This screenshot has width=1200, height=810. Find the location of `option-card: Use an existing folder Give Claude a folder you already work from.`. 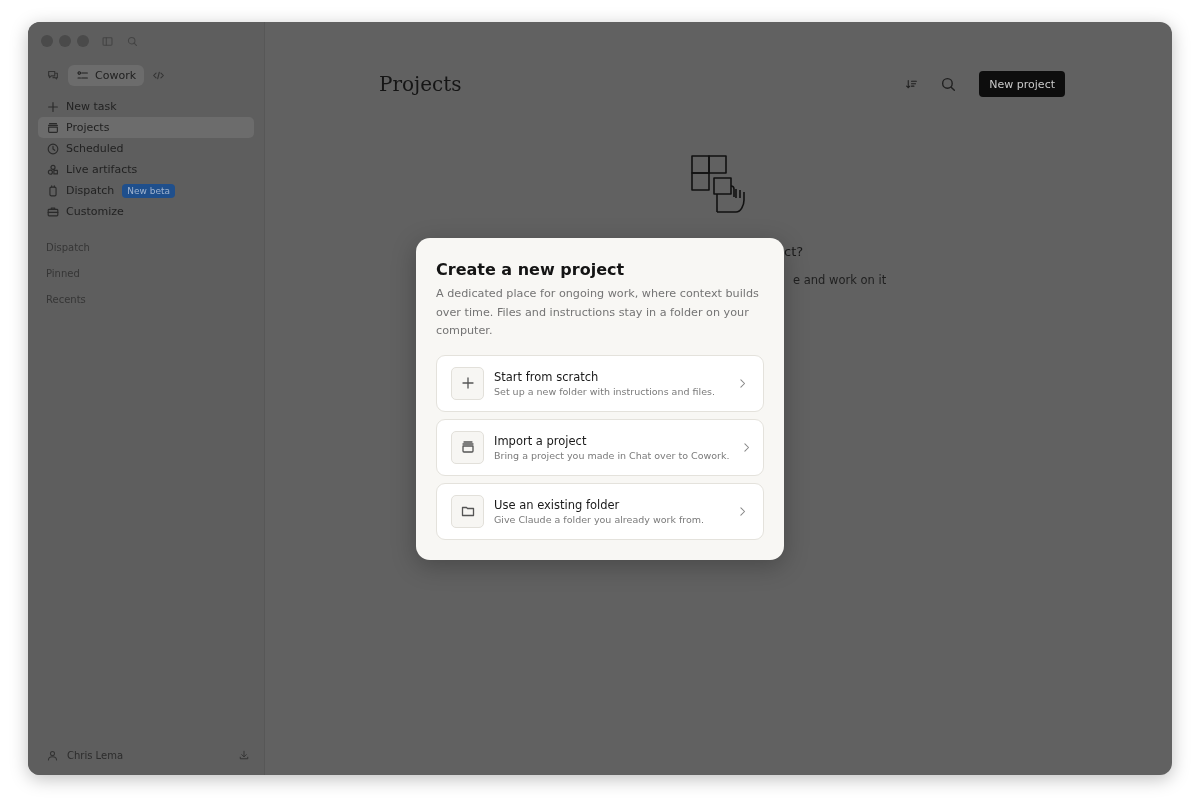

option-card: Use an existing folder Give Claude a folder you already work from. is located at coordinates (600, 511).